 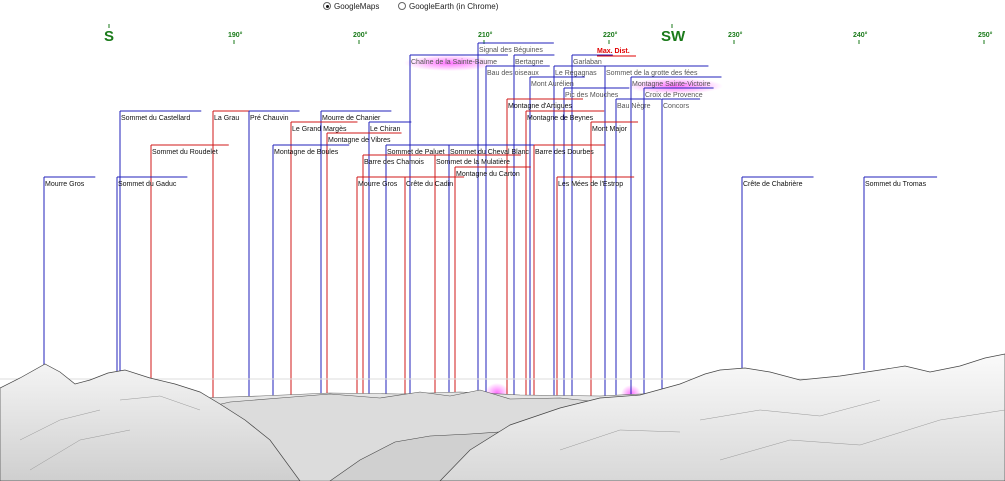 I want to click on peak-marker: Le Grand Margès, so click(x=324, y=260).